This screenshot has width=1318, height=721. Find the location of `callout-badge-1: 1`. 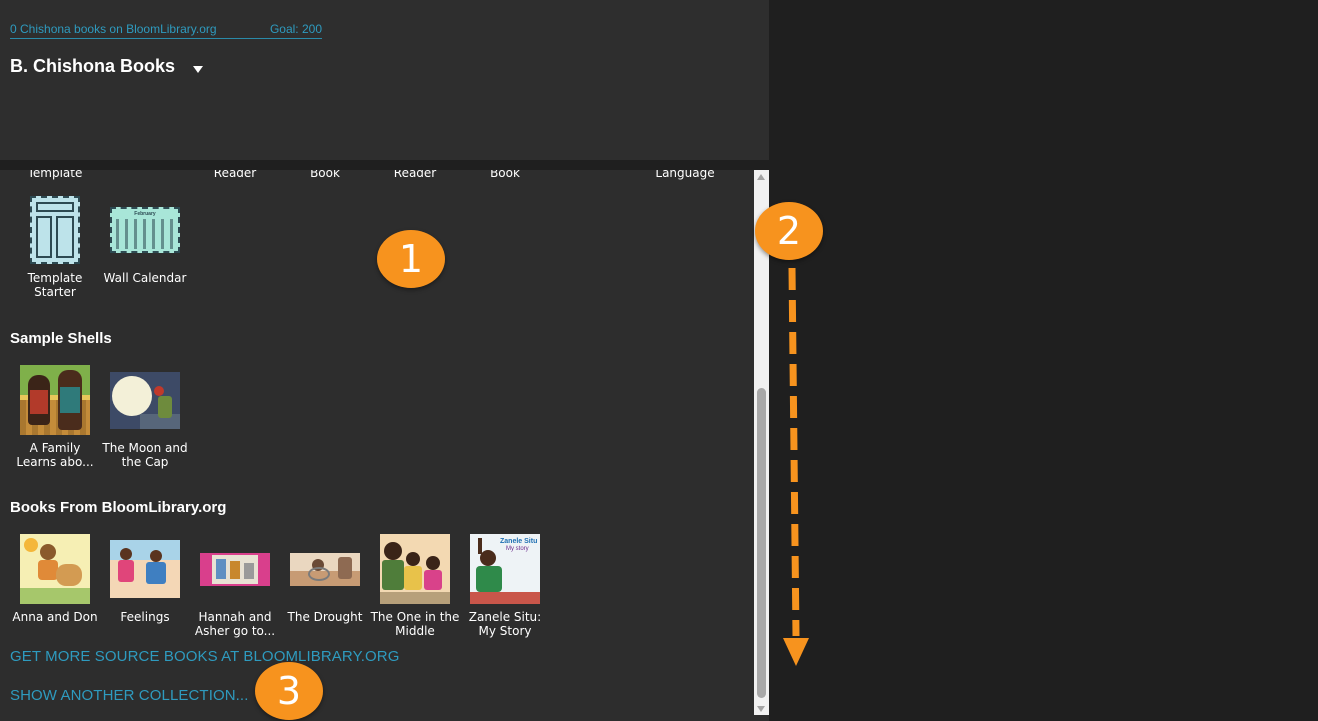

callout-badge-1: 1 is located at coordinates (411, 259).